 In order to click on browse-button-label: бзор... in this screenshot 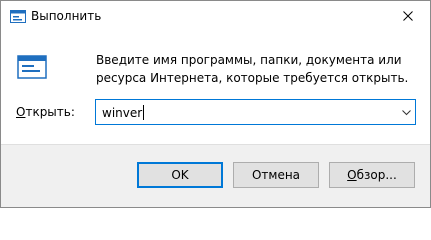, I will do `click(376, 175)`.